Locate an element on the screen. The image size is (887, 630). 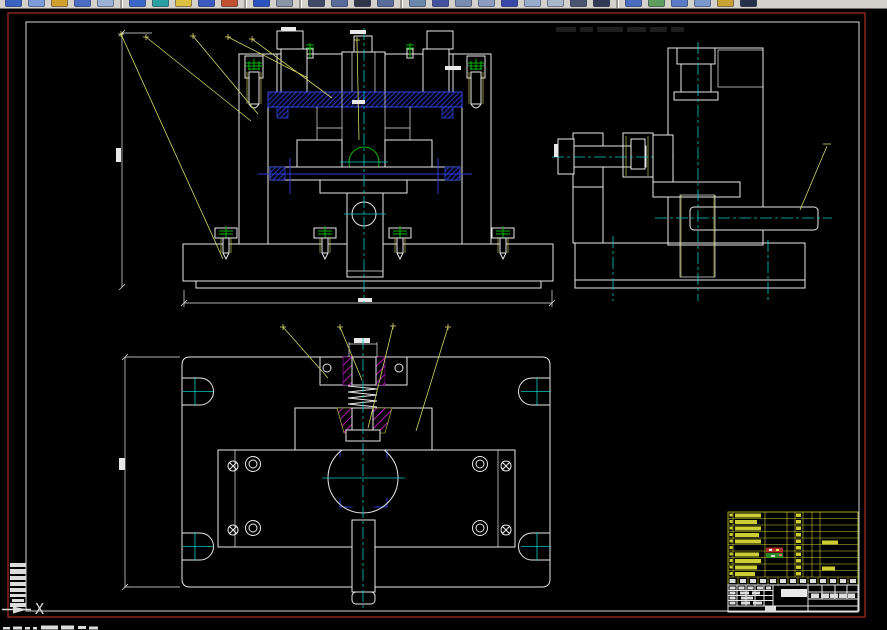
toolbar-icon-strip is located at coordinates (443, 4).